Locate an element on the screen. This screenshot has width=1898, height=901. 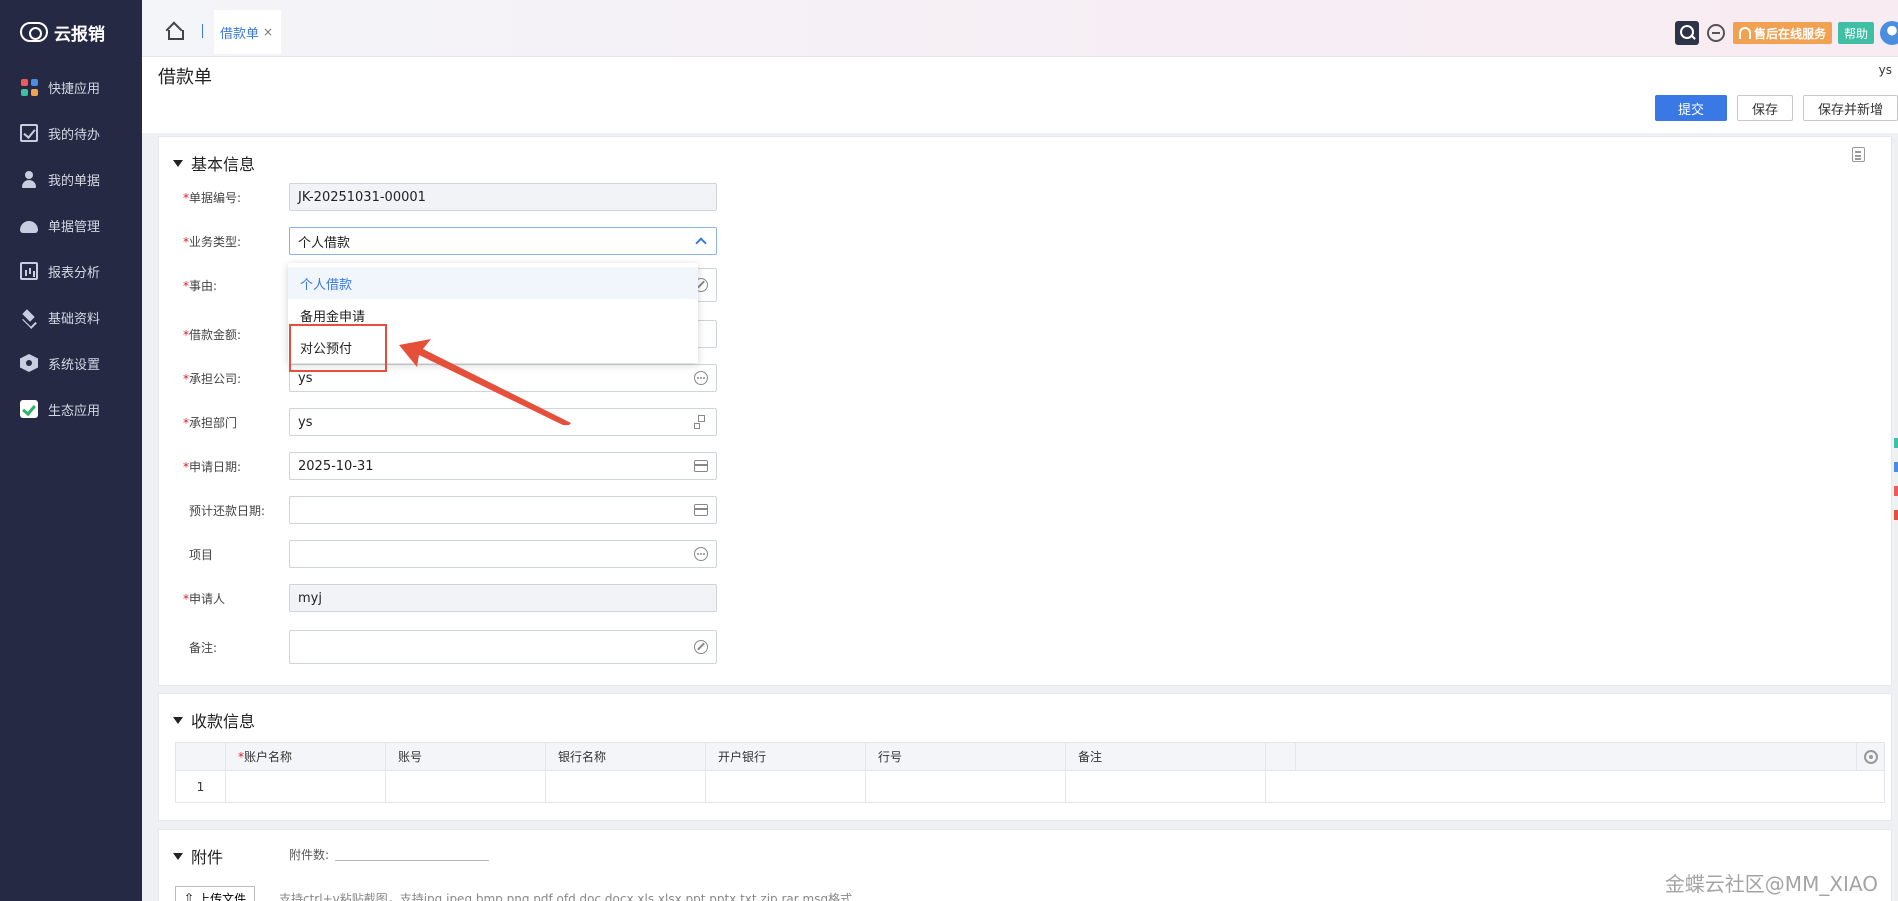
field-applicant: *申请人 myj is located at coordinates (450, 598).